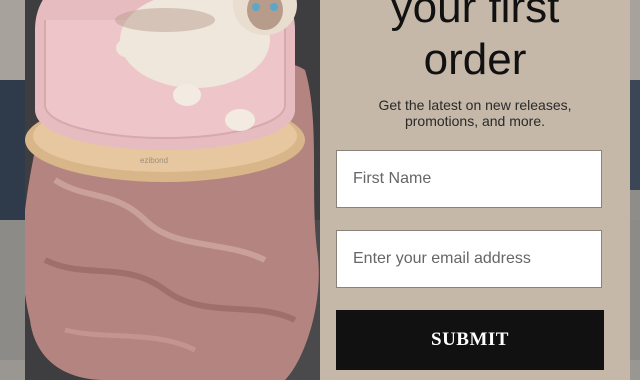  Describe the element at coordinates (475, 59) in the screenshot. I see `popup-title-line2: order` at that location.